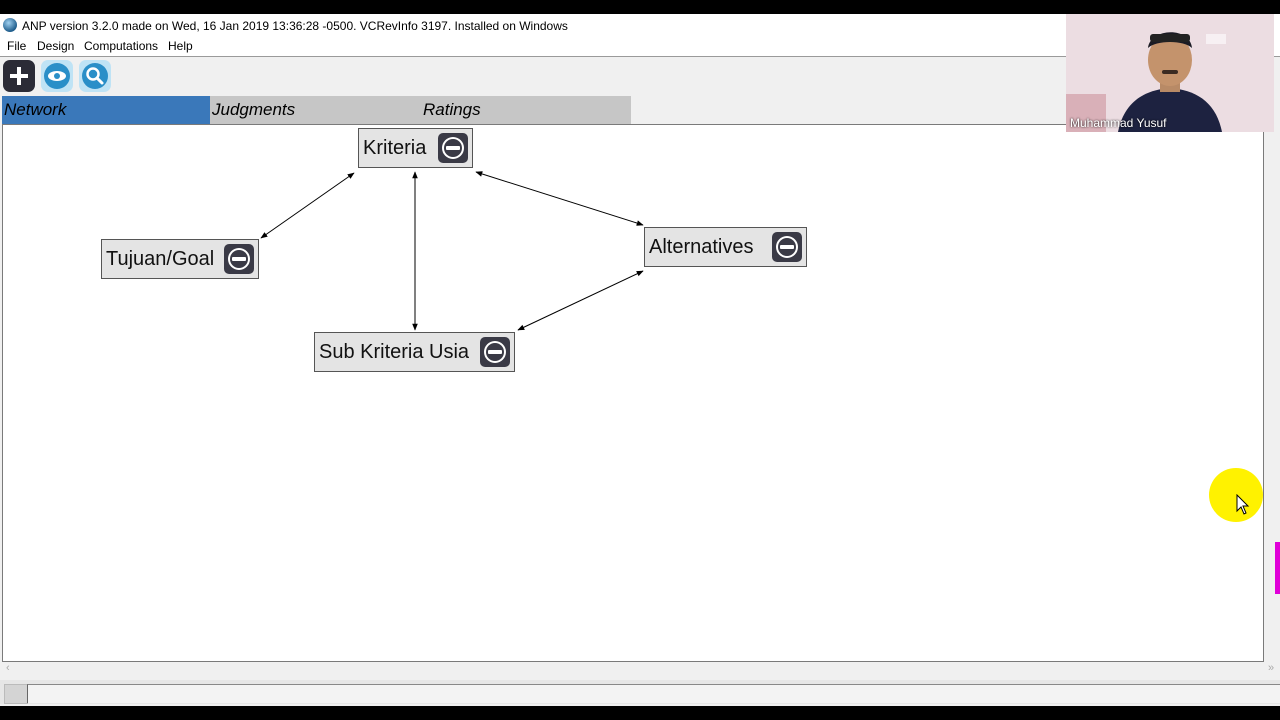  I want to click on participant-name: Muhammad Yusuf, so click(1118, 123).